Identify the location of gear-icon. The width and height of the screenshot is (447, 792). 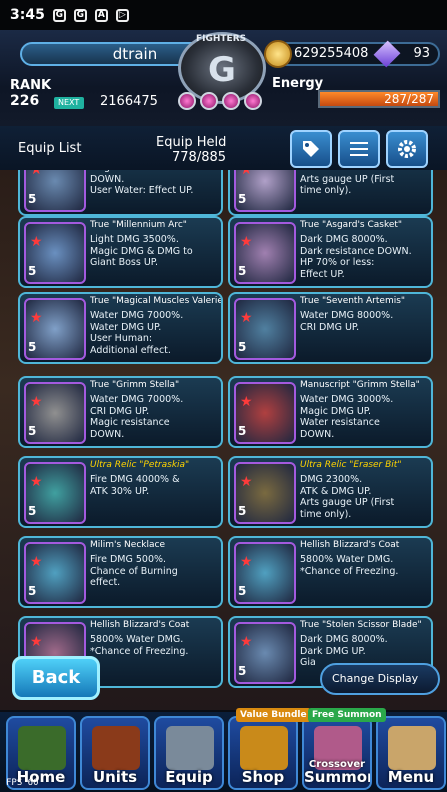
(407, 149).